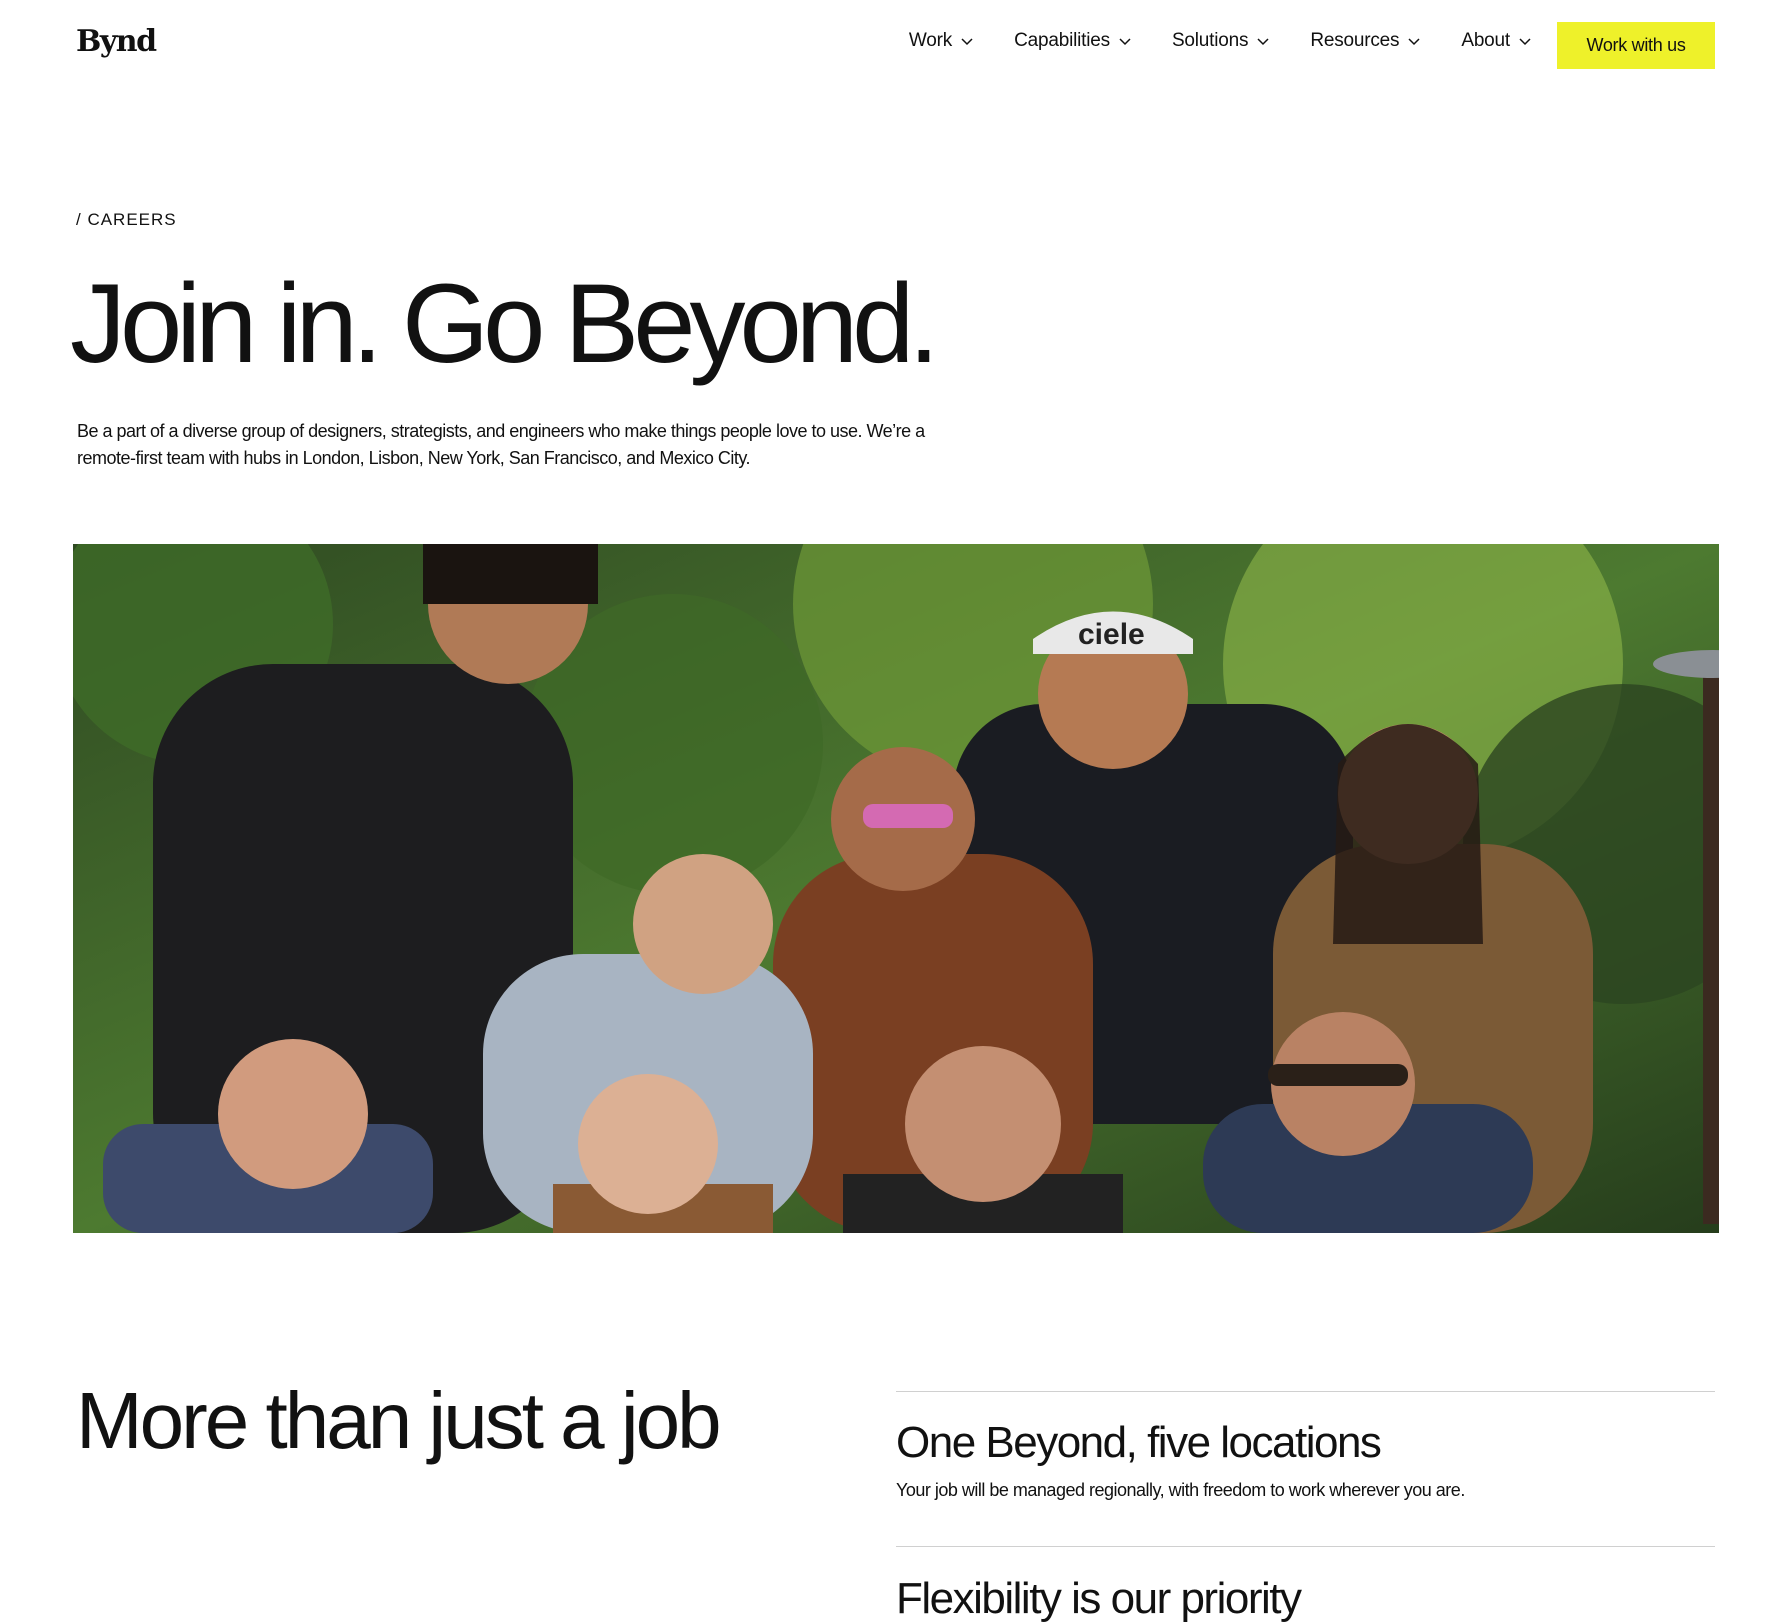 This screenshot has width=1792, height=1624. I want to click on nav-item-label: Solutions, so click(1210, 40).